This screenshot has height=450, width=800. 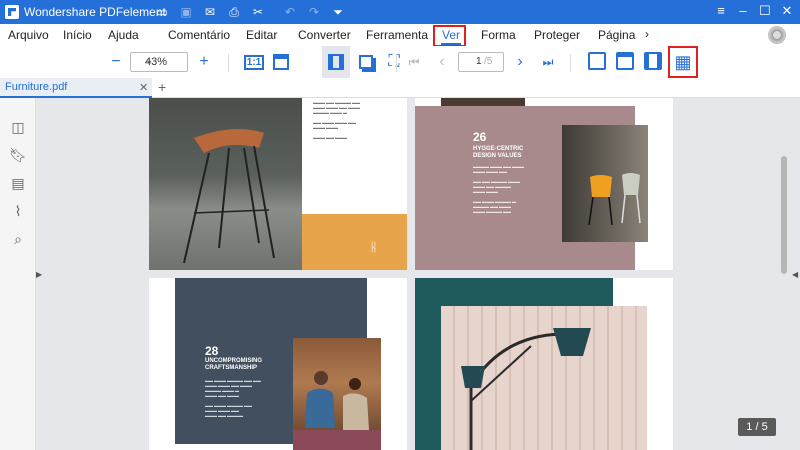 I want to click on menu-inicio: Início, so click(x=77, y=35).